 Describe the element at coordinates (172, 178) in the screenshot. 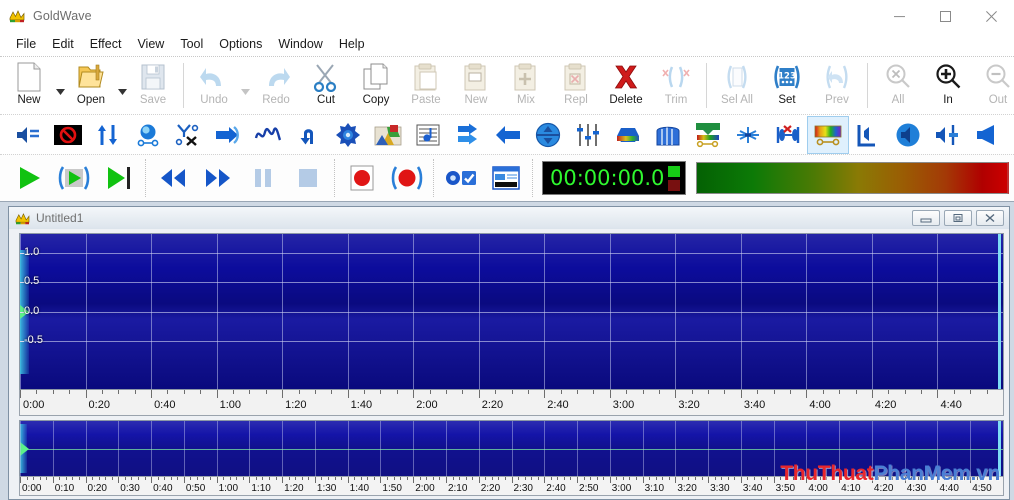

I see `rewind-button` at that location.